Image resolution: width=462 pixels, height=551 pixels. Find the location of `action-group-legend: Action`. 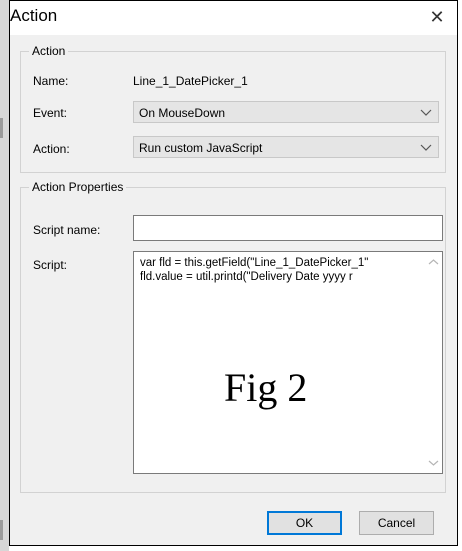

action-group-legend: Action is located at coordinates (49, 51).